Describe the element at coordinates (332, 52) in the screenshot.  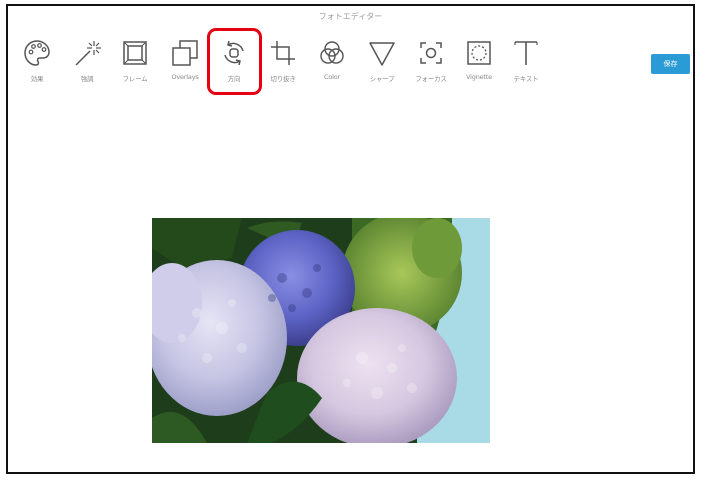
I see `color-circles-icon` at that location.